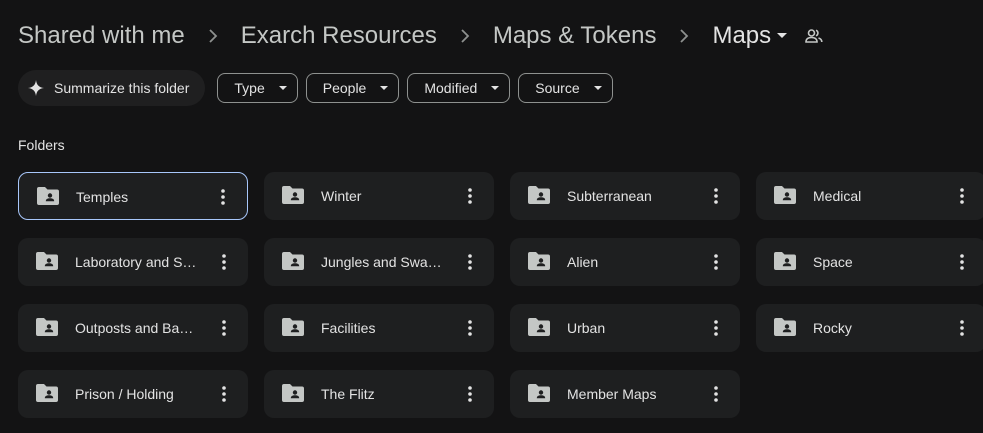 Image resolution: width=983 pixels, height=433 pixels. What do you see at coordinates (102, 197) in the screenshot?
I see `folder-name: Temples` at bounding box center [102, 197].